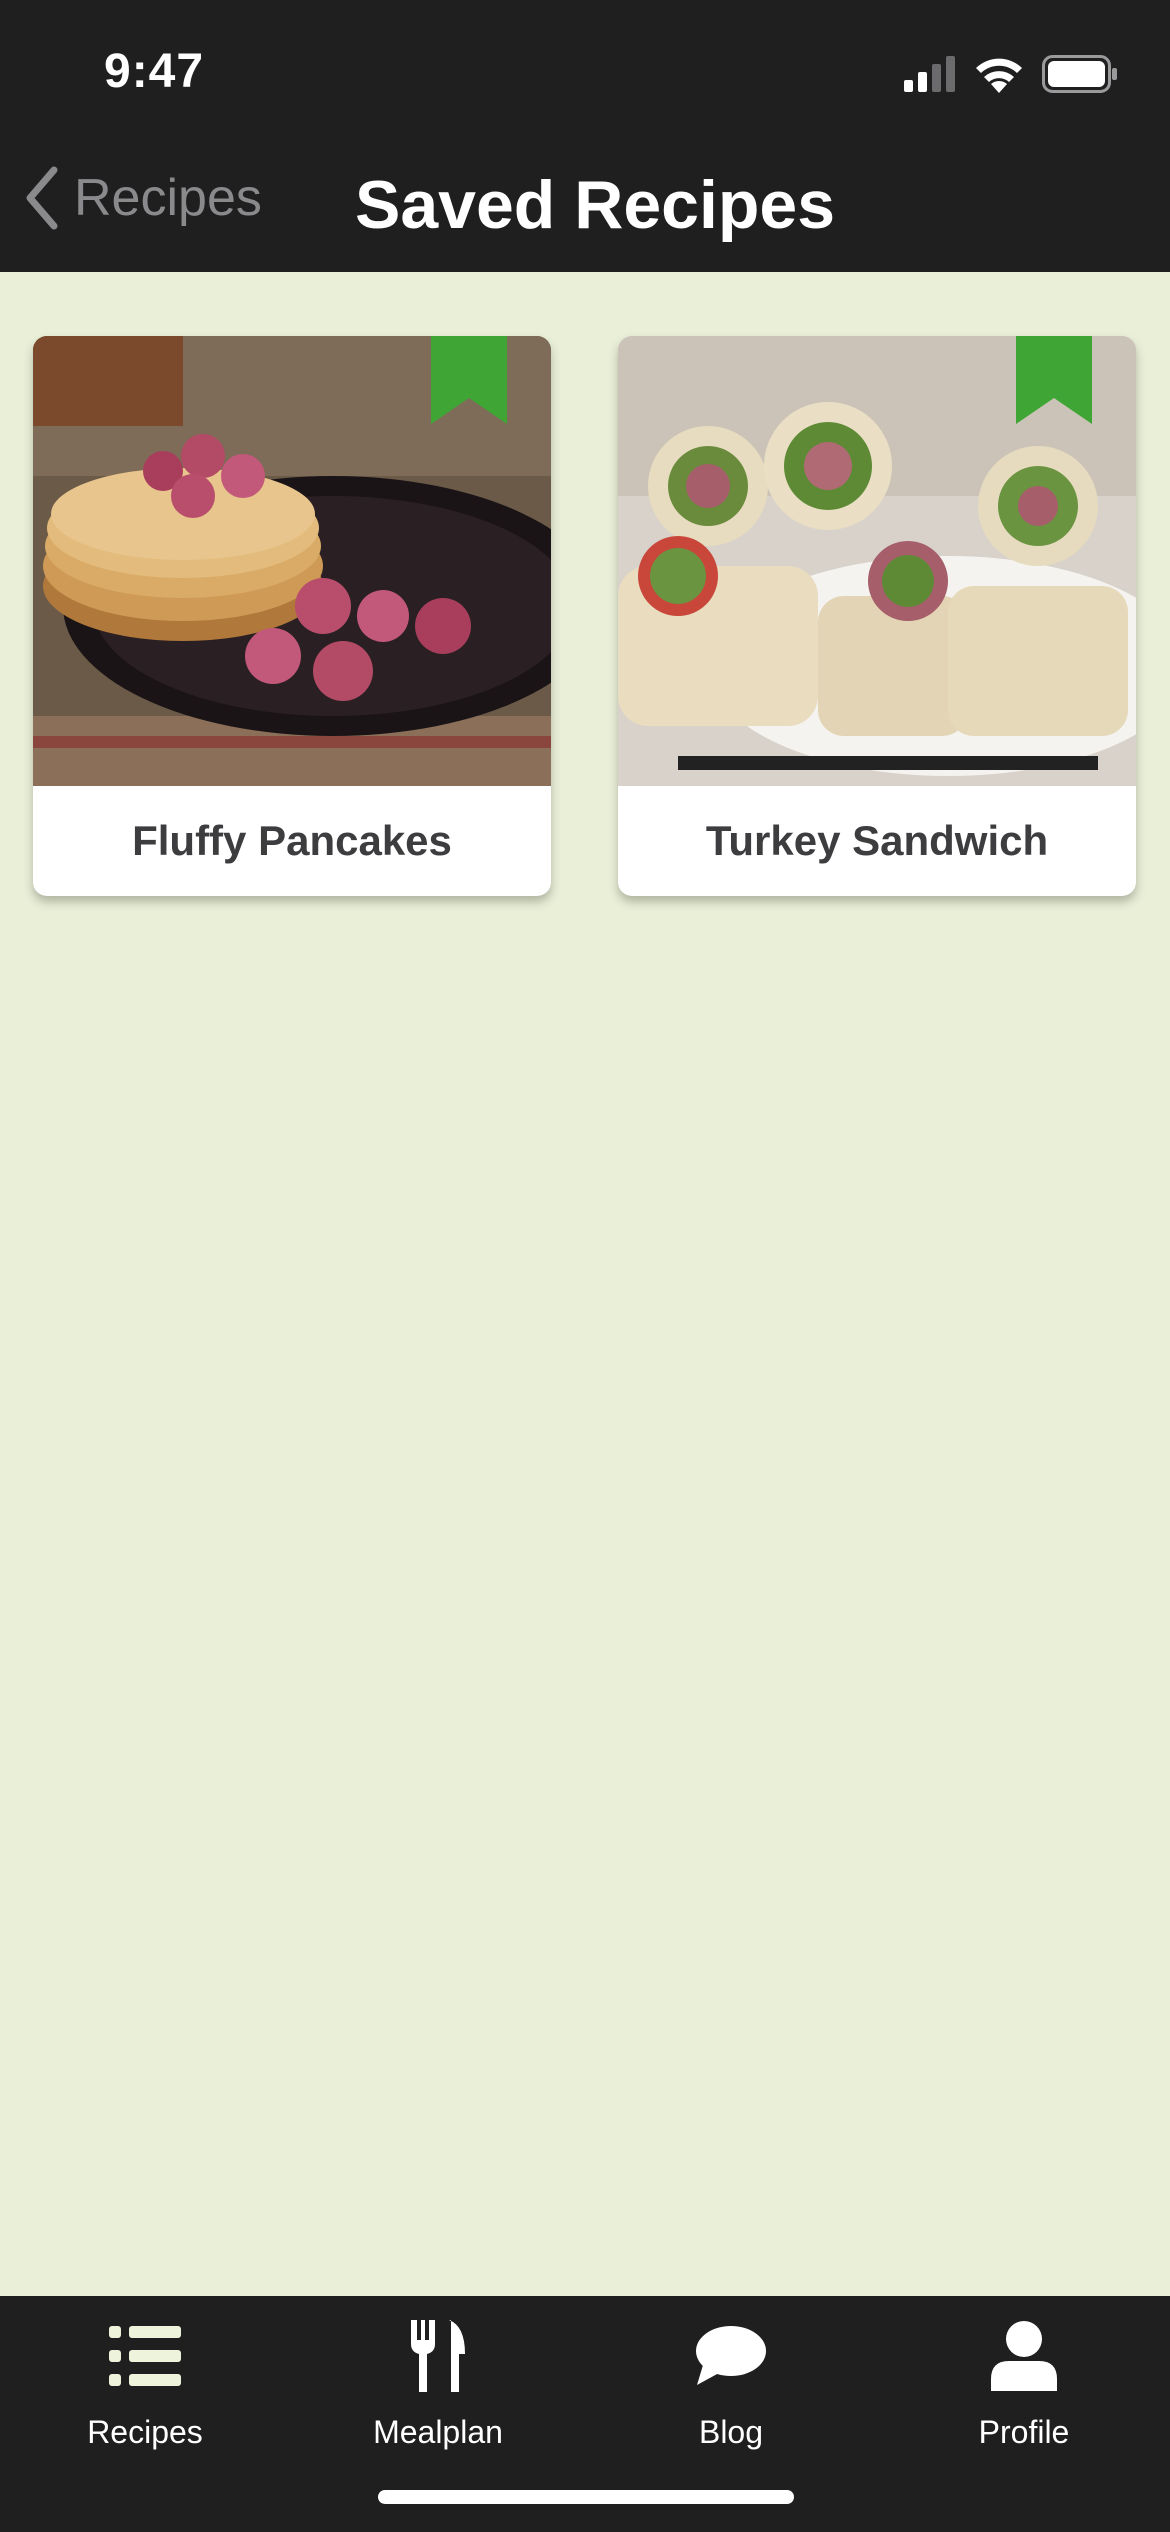 This screenshot has width=1170, height=2532. I want to click on recipe-card-fluffy-pancakes: Fluffy Pancakes, so click(292, 616).